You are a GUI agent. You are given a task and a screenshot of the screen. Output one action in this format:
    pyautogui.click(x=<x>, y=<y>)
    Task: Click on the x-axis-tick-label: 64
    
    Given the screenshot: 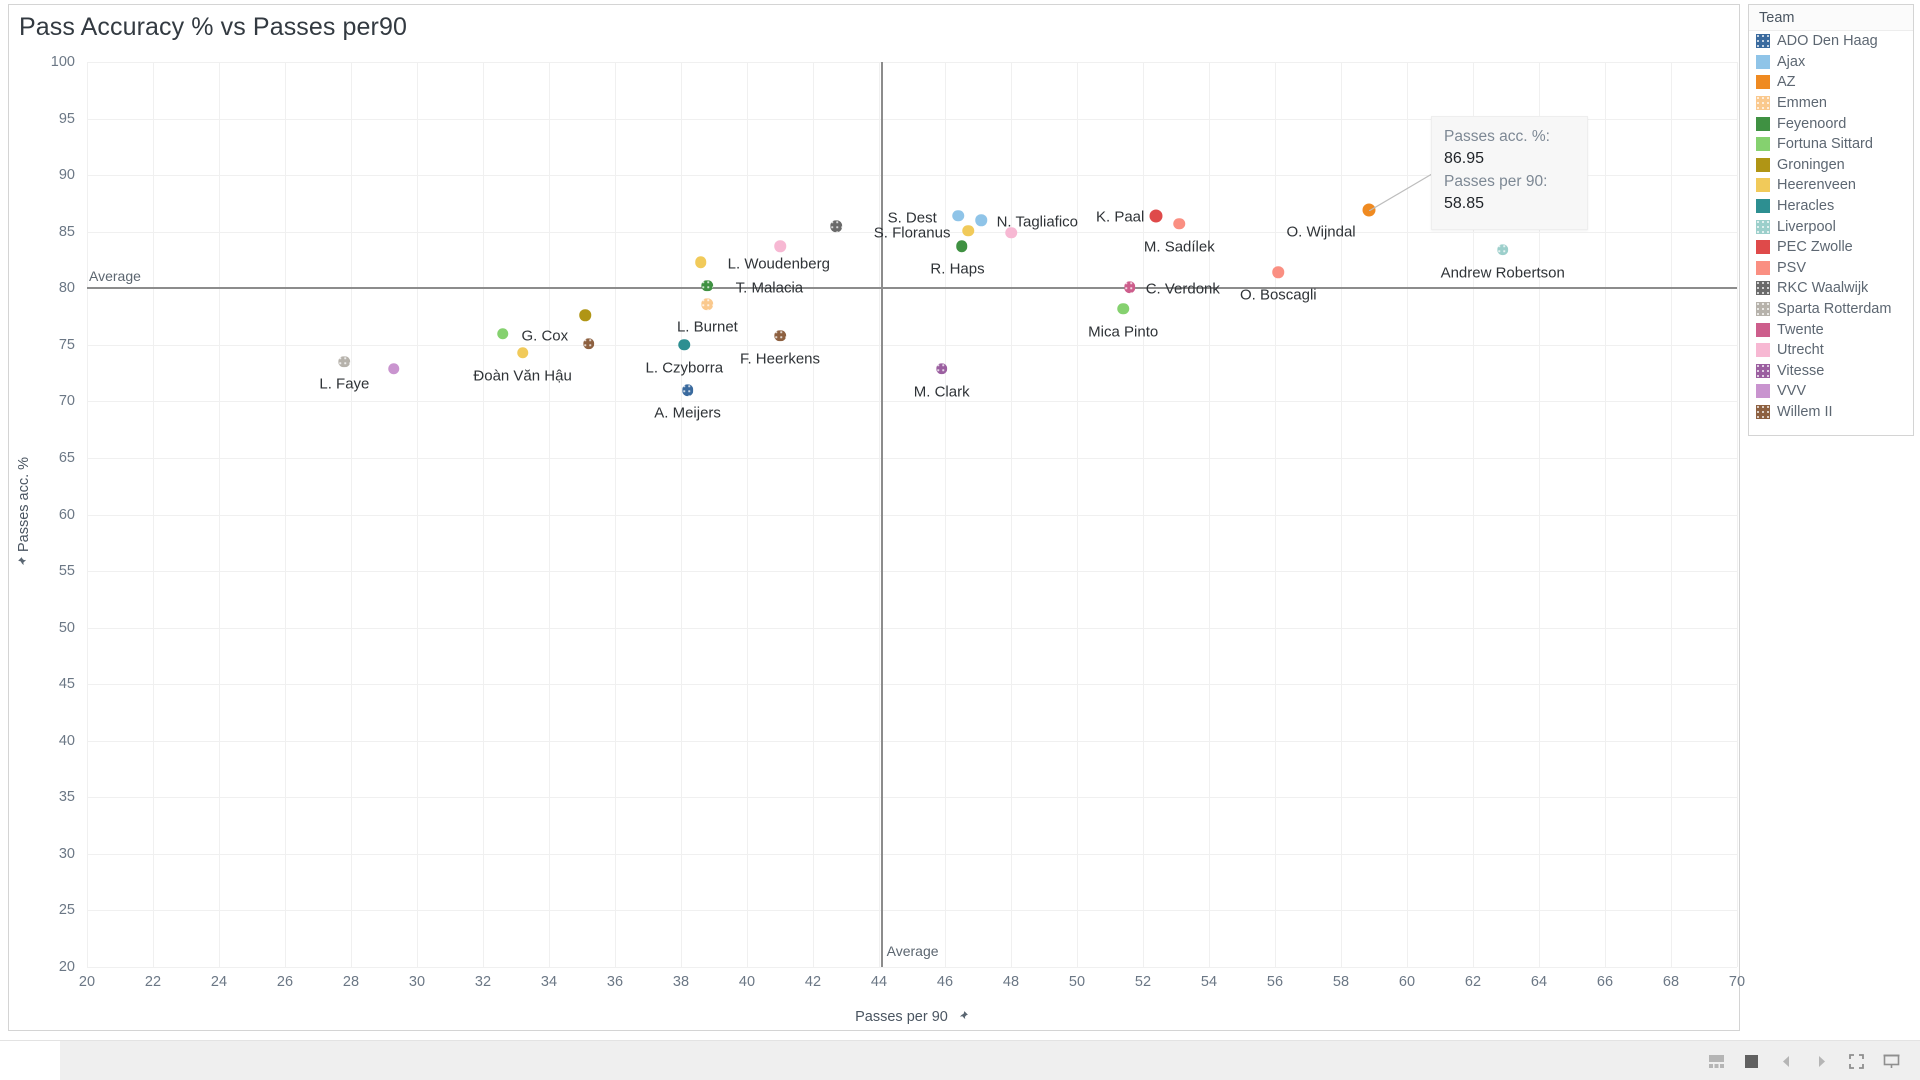 What is the action you would take?
    pyautogui.click(x=1539, y=982)
    